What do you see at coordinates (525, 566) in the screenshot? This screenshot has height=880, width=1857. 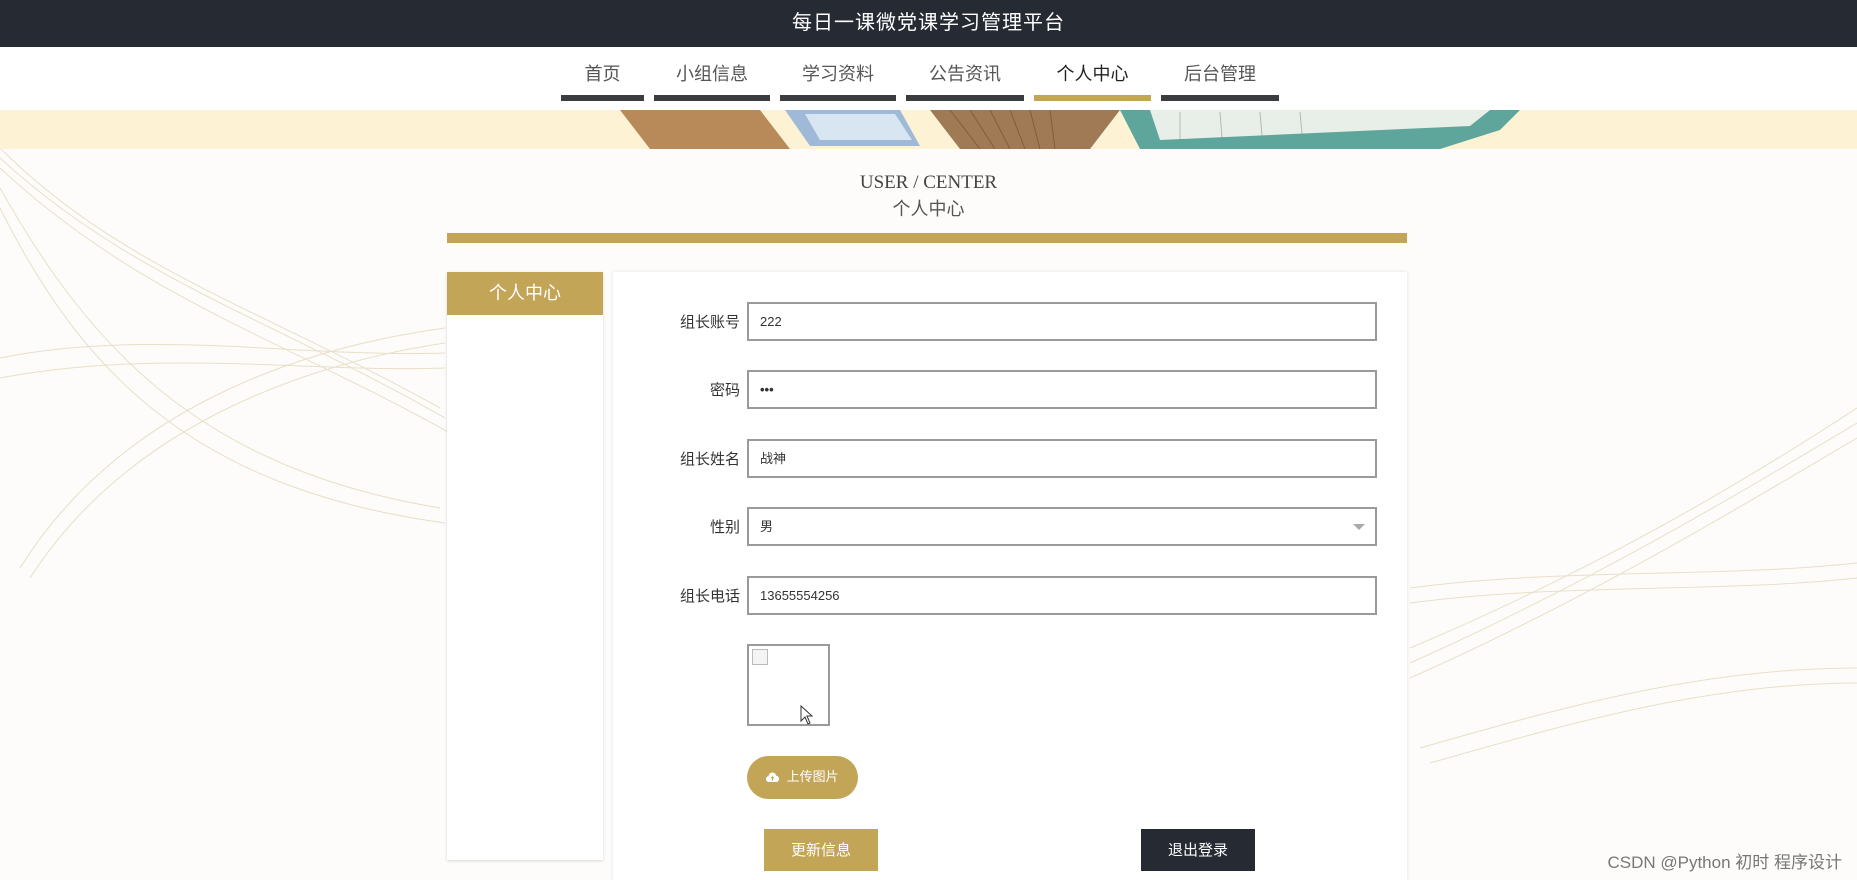 I see `sidebar: 个人中心` at bounding box center [525, 566].